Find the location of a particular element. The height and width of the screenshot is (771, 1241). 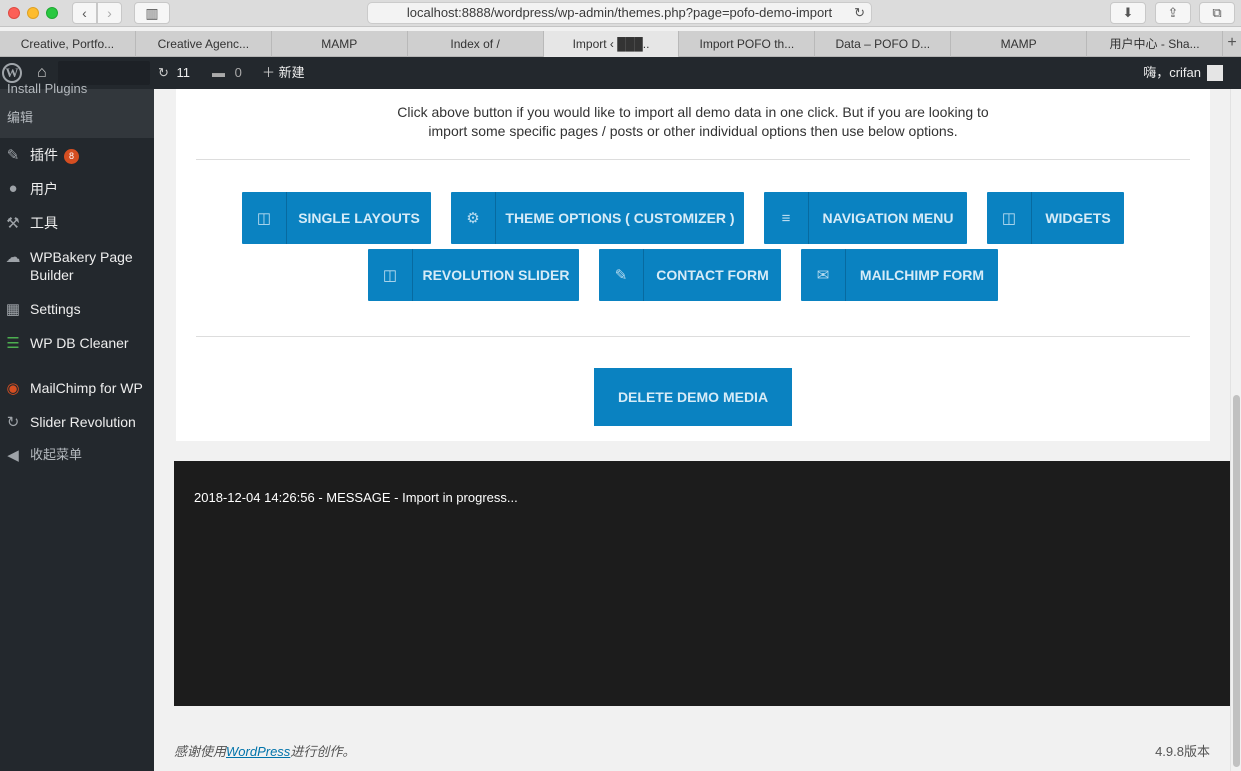

sidebar-item-label: Slider Revolution is located at coordinates (83, 422).